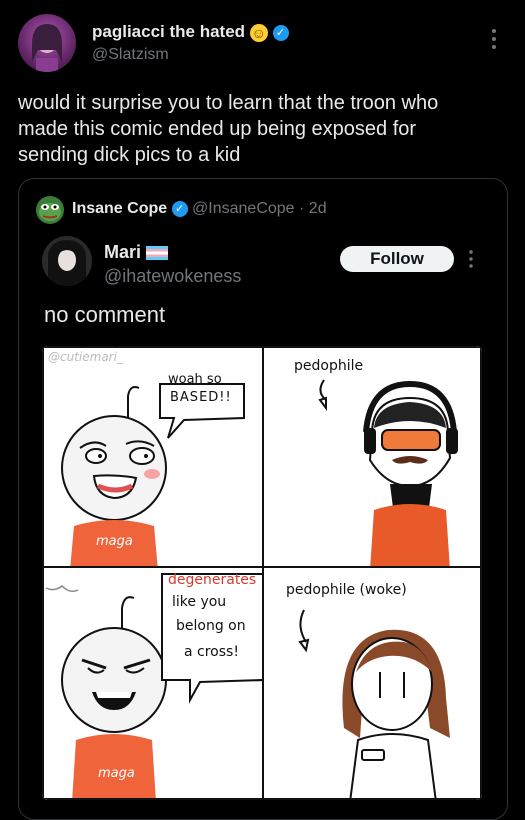 The width and height of the screenshot is (525, 820). What do you see at coordinates (494, 39) in the screenshot?
I see `more-icon` at bounding box center [494, 39].